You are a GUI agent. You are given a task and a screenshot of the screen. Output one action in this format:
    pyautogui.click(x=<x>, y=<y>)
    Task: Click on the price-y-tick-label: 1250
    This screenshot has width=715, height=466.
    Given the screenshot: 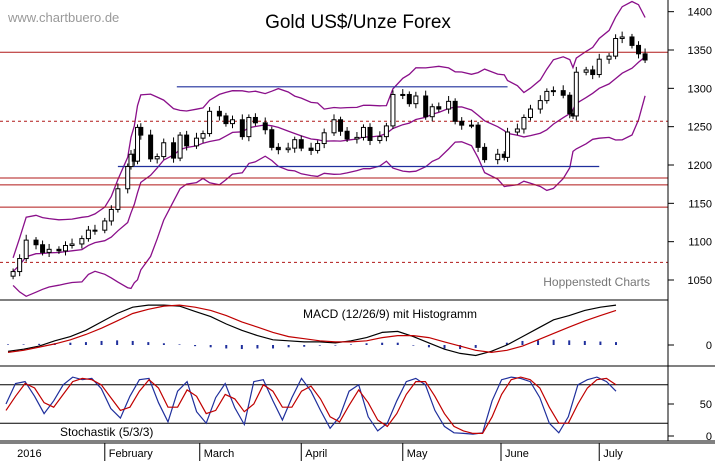 What is the action you would take?
    pyautogui.click(x=700, y=128)
    